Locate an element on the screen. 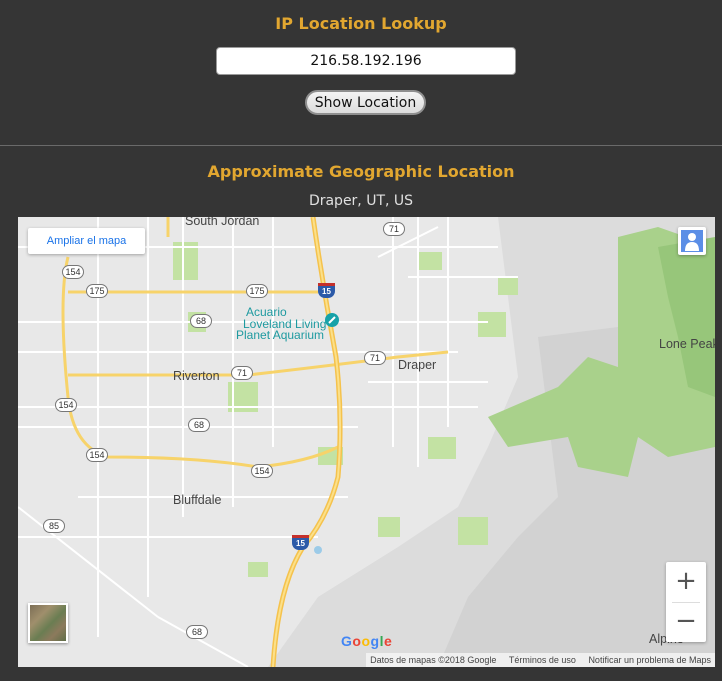  google-logo: Google is located at coordinates (367, 641).